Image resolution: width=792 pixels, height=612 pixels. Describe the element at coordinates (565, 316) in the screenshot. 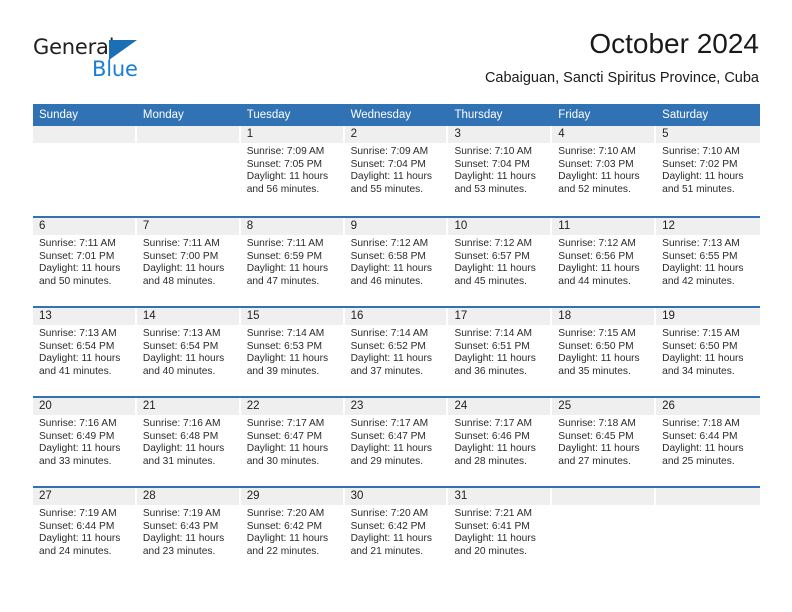

I see `day-number: 18` at that location.